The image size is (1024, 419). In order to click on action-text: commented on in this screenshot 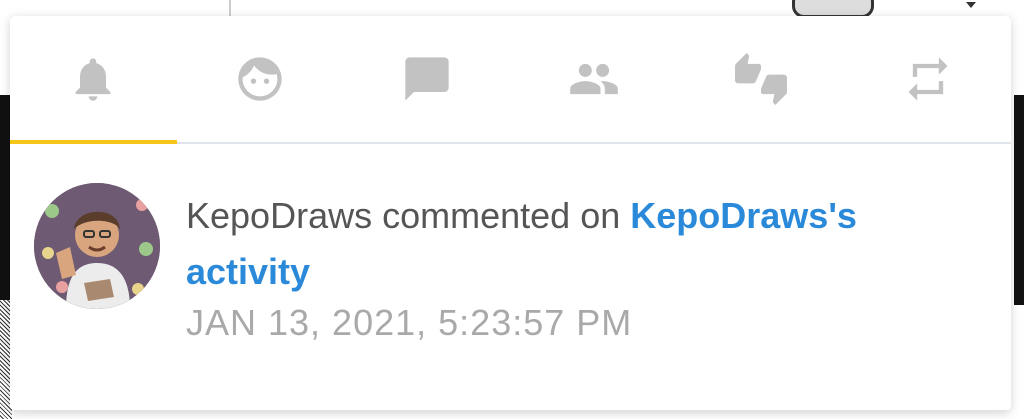, I will do `click(501, 215)`.